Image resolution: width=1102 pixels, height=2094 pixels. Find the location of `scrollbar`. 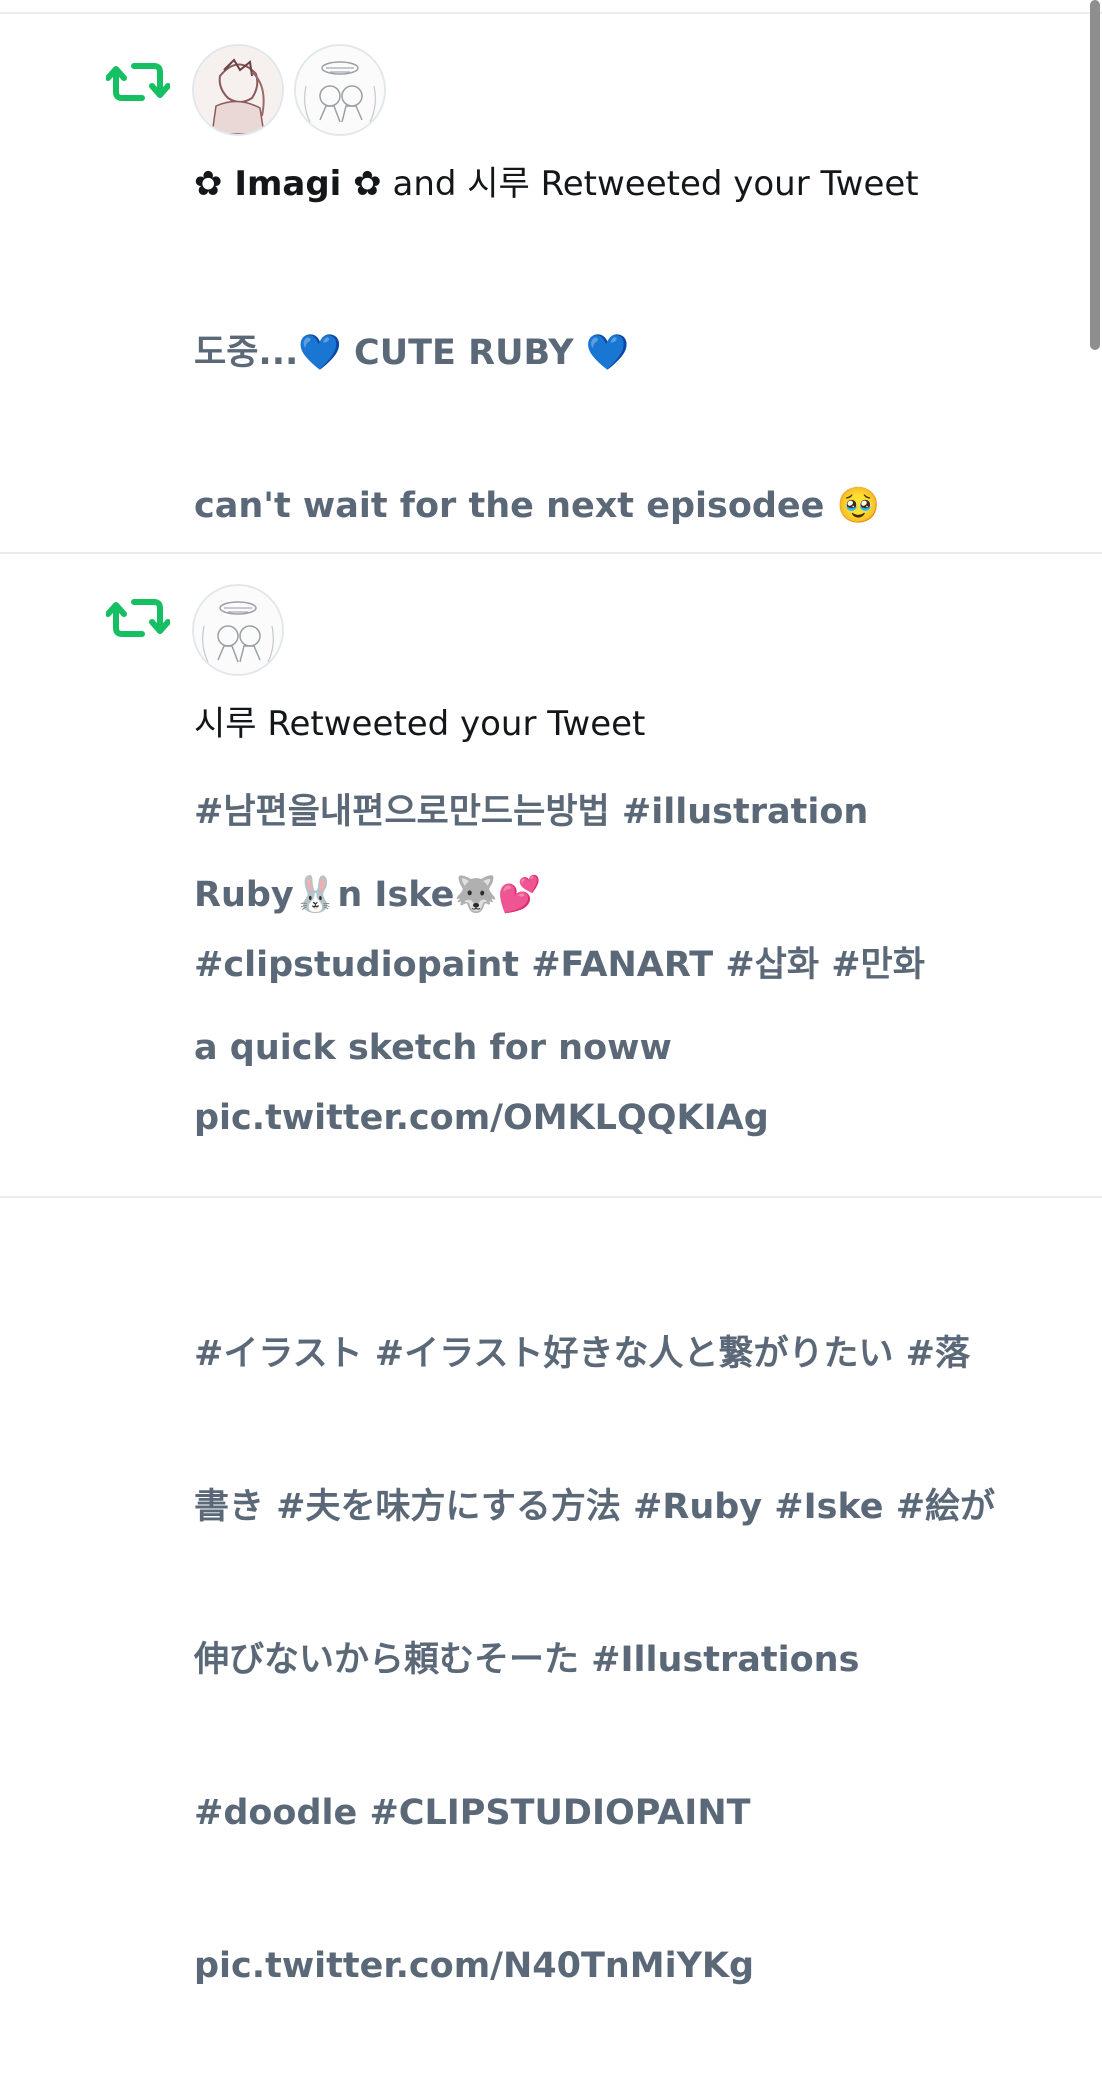

scrollbar is located at coordinates (1095, 175).